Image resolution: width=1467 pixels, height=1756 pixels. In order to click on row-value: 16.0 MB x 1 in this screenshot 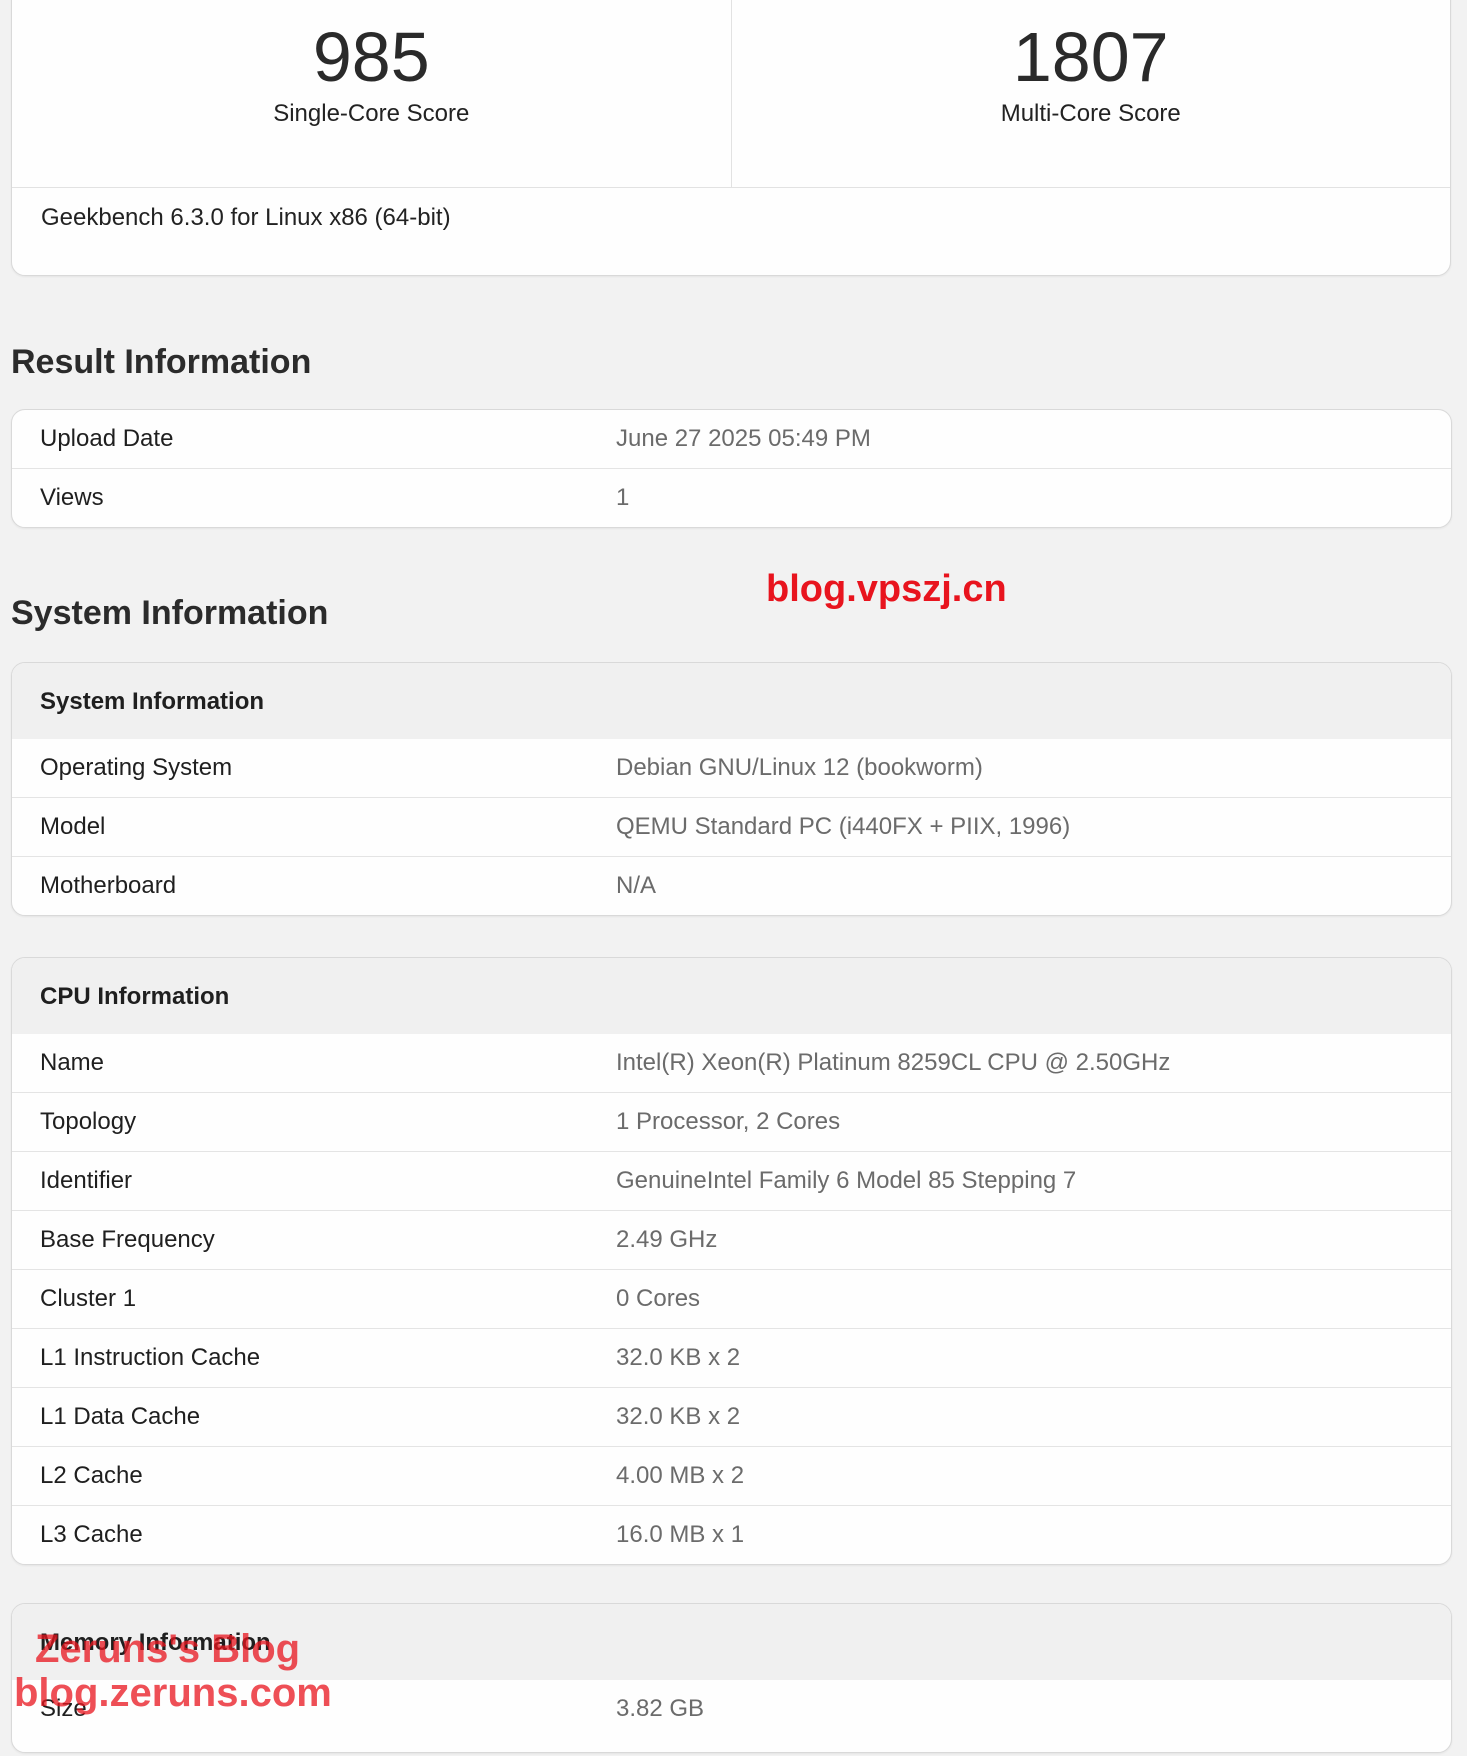, I will do `click(680, 1534)`.